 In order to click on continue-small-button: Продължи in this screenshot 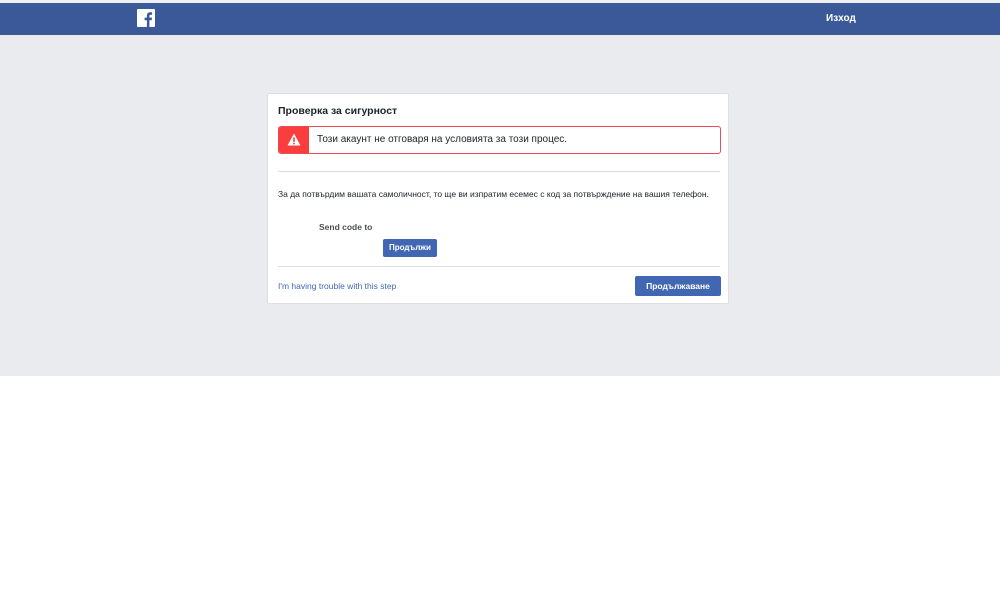, I will do `click(410, 248)`.